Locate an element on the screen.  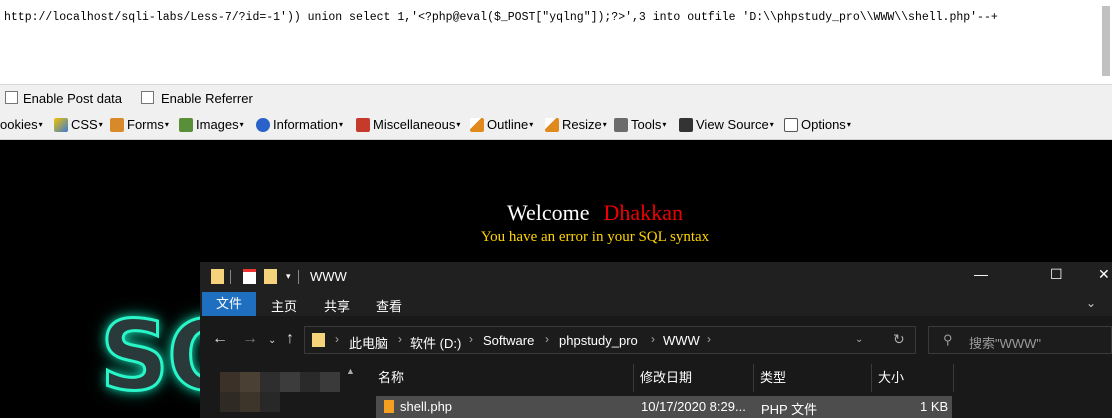
sql-error-message: You have an error in your SQL syntax is located at coordinates (595, 237).